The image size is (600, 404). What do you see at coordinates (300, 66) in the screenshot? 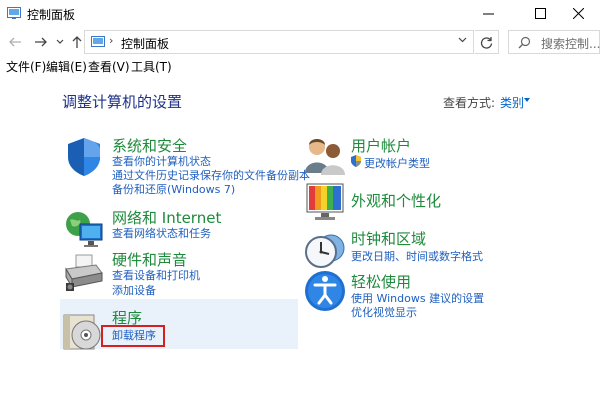
I see `menu-bar: 文件(F) 编辑(E) 查看(V) 工具(T)` at bounding box center [300, 66].